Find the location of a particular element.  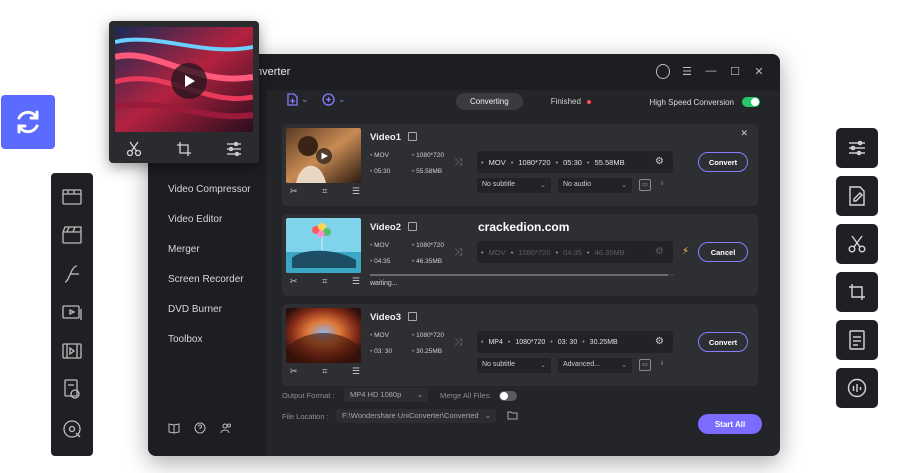

watermark-text: crackedion.com is located at coordinates (524, 227).